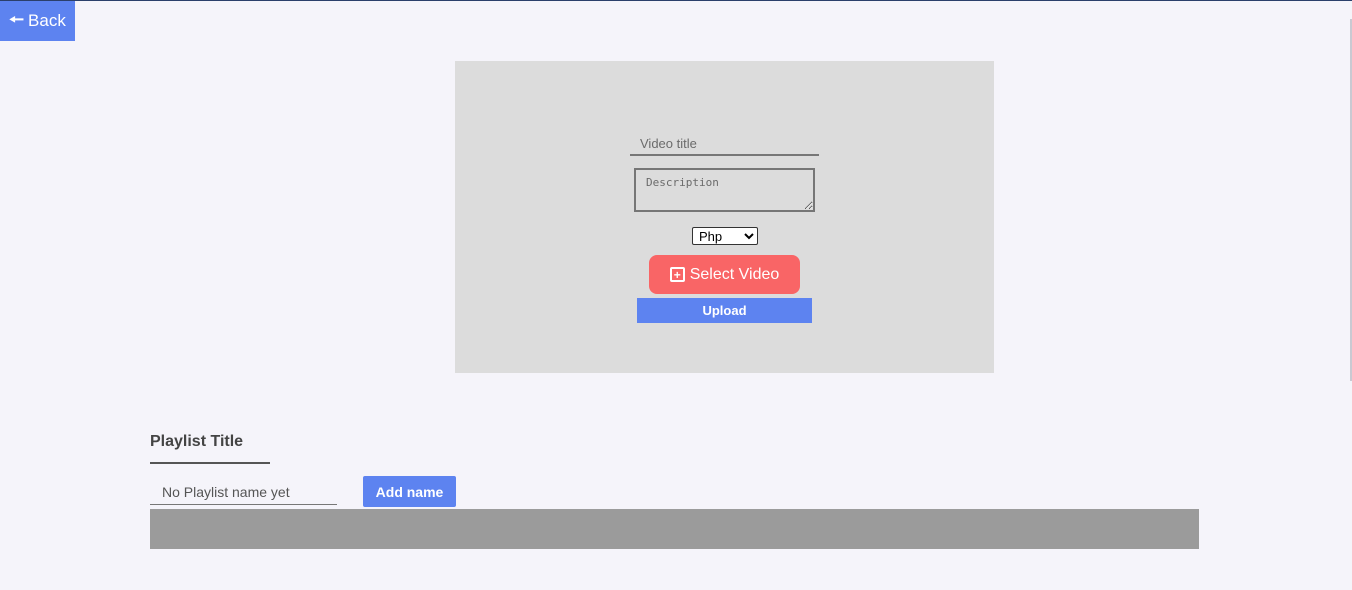  Describe the element at coordinates (724, 190) in the screenshot. I see `description-input` at that location.